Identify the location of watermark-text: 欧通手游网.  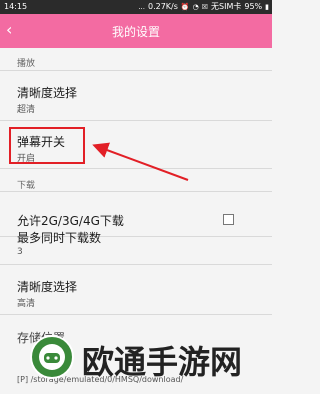
(162, 362).